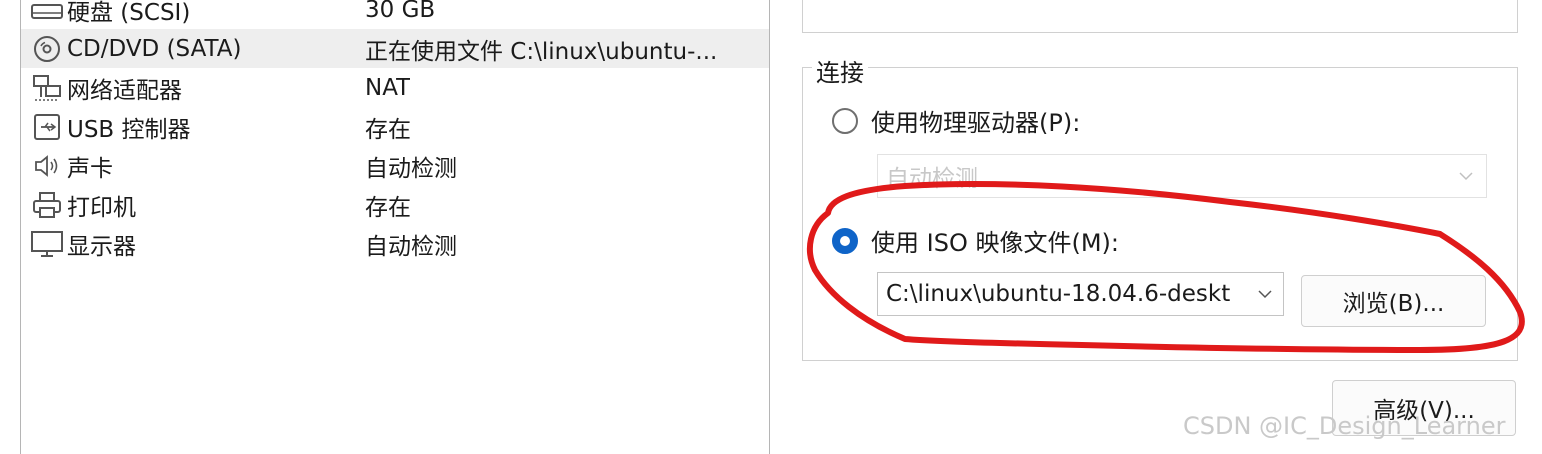 The height and width of the screenshot is (454, 1542). I want to click on device-name: 声卡, so click(90, 168).